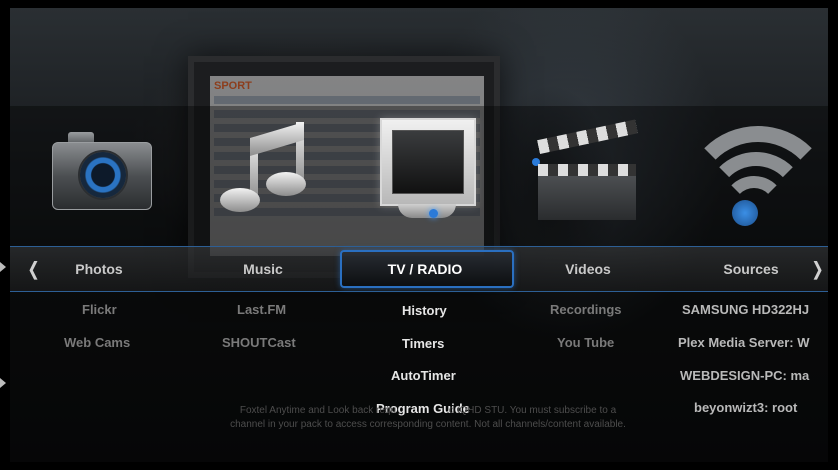 This screenshot has height=470, width=838. I want to click on submenu-music-shoutcast: SHOUTCast, so click(259, 342).